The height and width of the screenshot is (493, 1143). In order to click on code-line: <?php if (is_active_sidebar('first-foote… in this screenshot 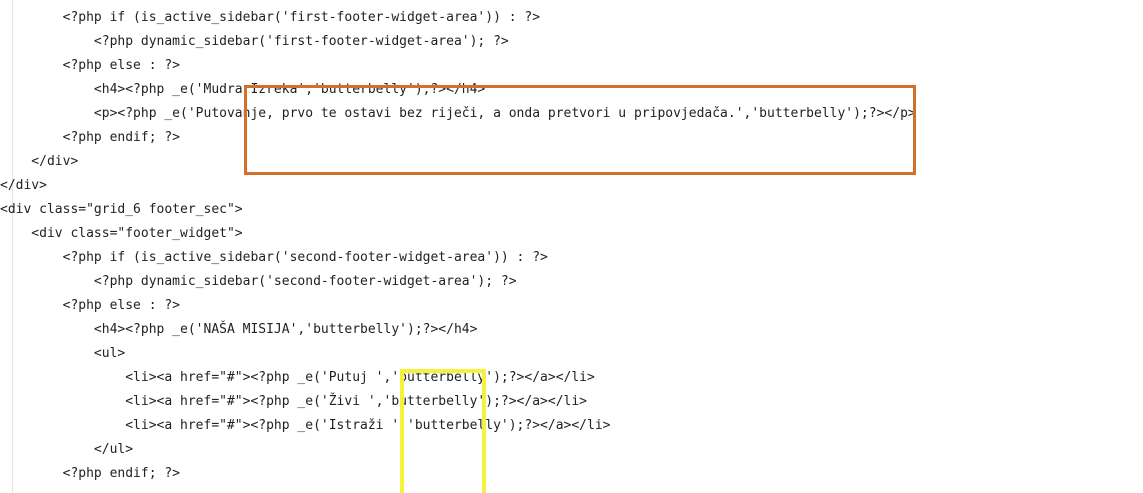, I will do `click(270, 17)`.